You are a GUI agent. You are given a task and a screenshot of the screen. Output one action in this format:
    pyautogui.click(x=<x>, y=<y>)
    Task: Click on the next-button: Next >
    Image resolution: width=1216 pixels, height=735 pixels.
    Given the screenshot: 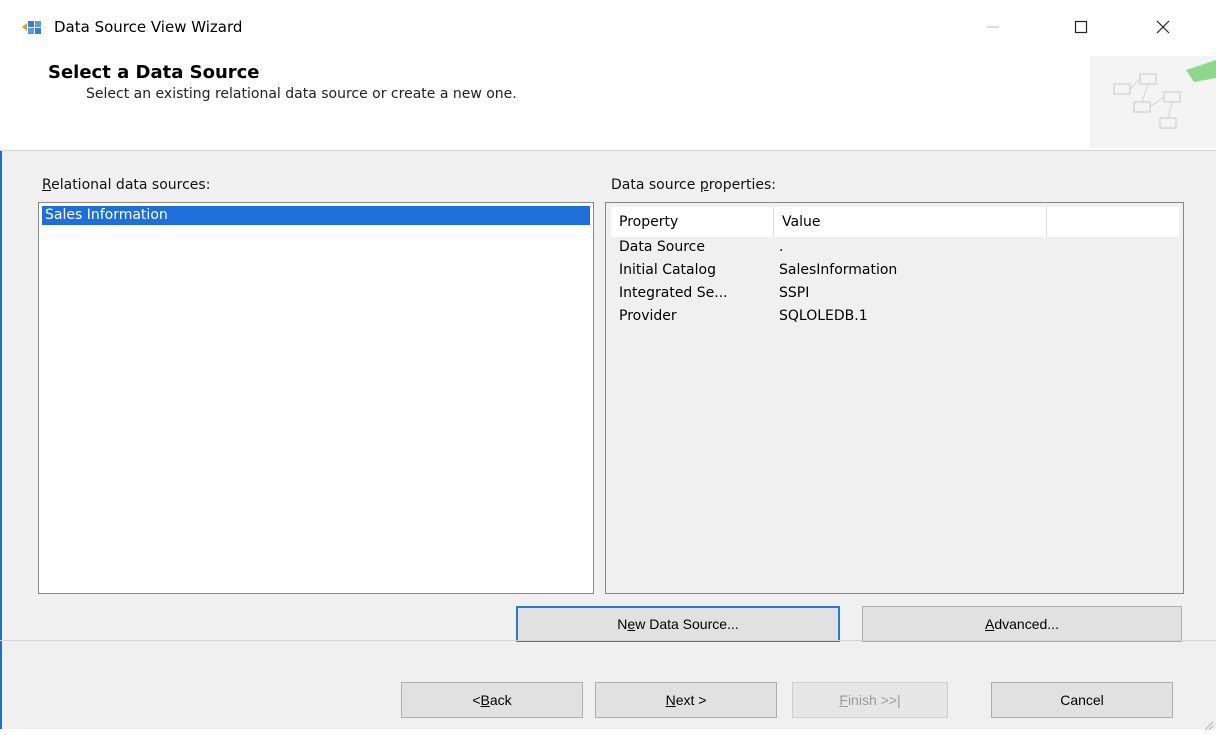 What is the action you would take?
    pyautogui.click(x=686, y=700)
    